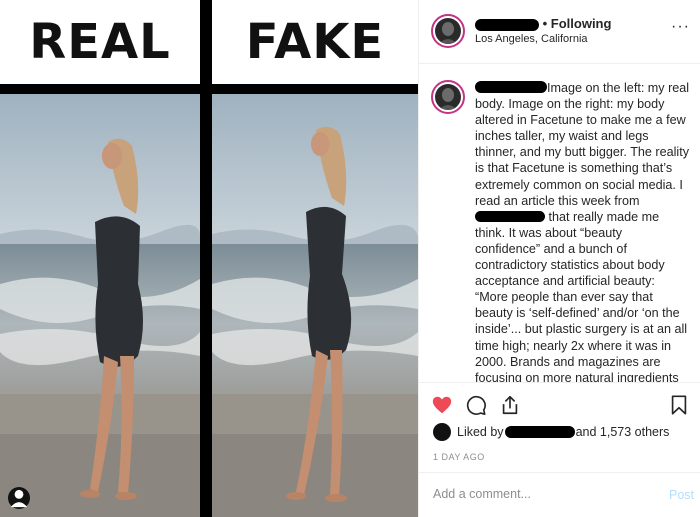  What do you see at coordinates (623, 432) in the screenshot?
I see `likes-suffix: and 1,573 others` at bounding box center [623, 432].